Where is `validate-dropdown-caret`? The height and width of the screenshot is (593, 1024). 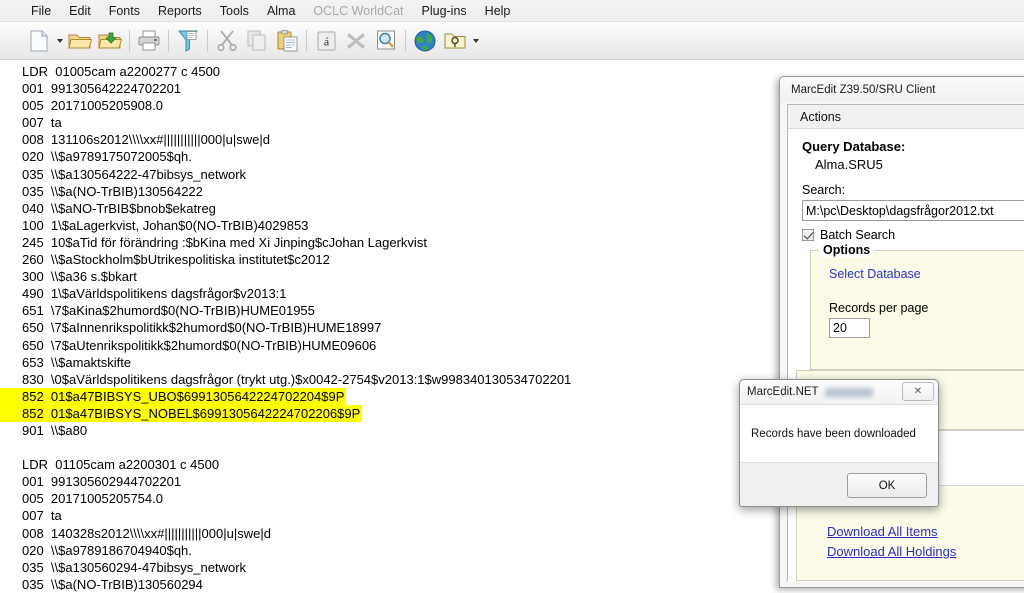
validate-dropdown-caret is located at coordinates (475, 41).